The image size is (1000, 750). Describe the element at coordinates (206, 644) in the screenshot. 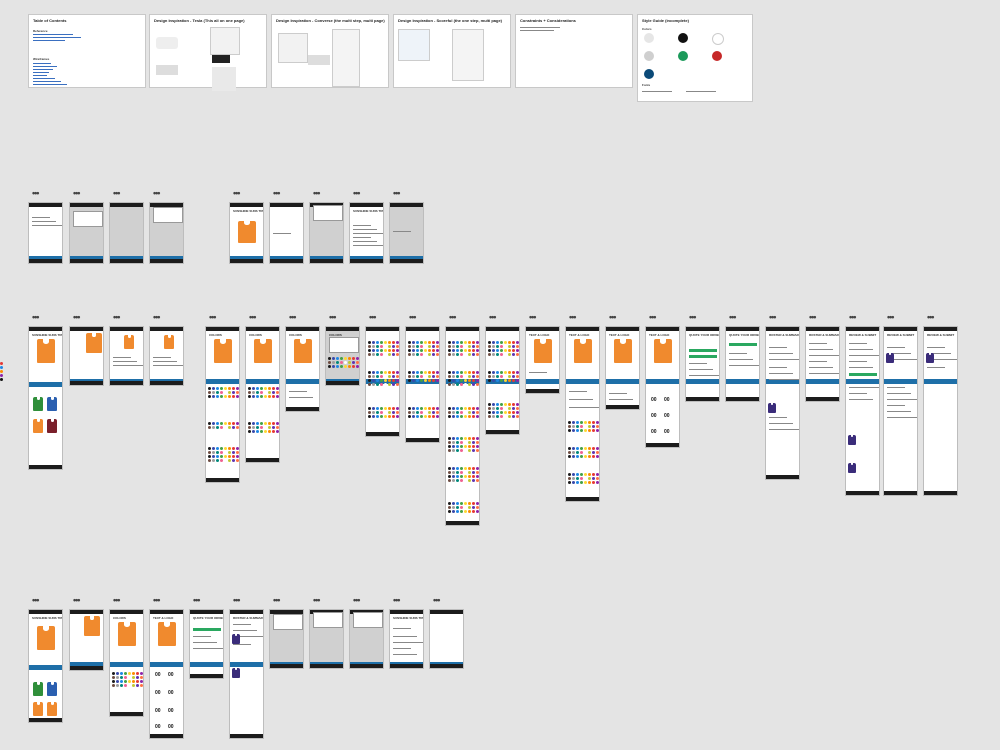

I see `wireframe-screen: QUOTE YOUR ORDER` at that location.